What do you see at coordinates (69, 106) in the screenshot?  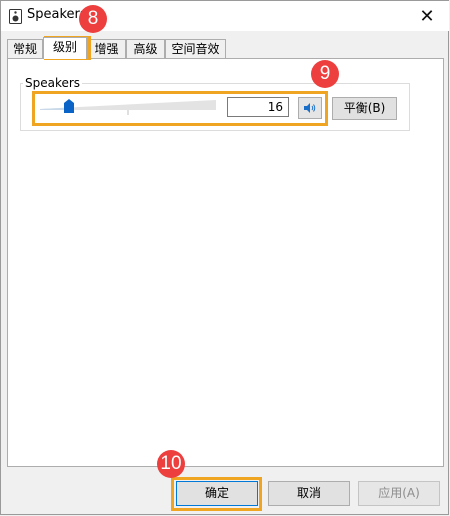 I see `volume-slider-thumb` at bounding box center [69, 106].